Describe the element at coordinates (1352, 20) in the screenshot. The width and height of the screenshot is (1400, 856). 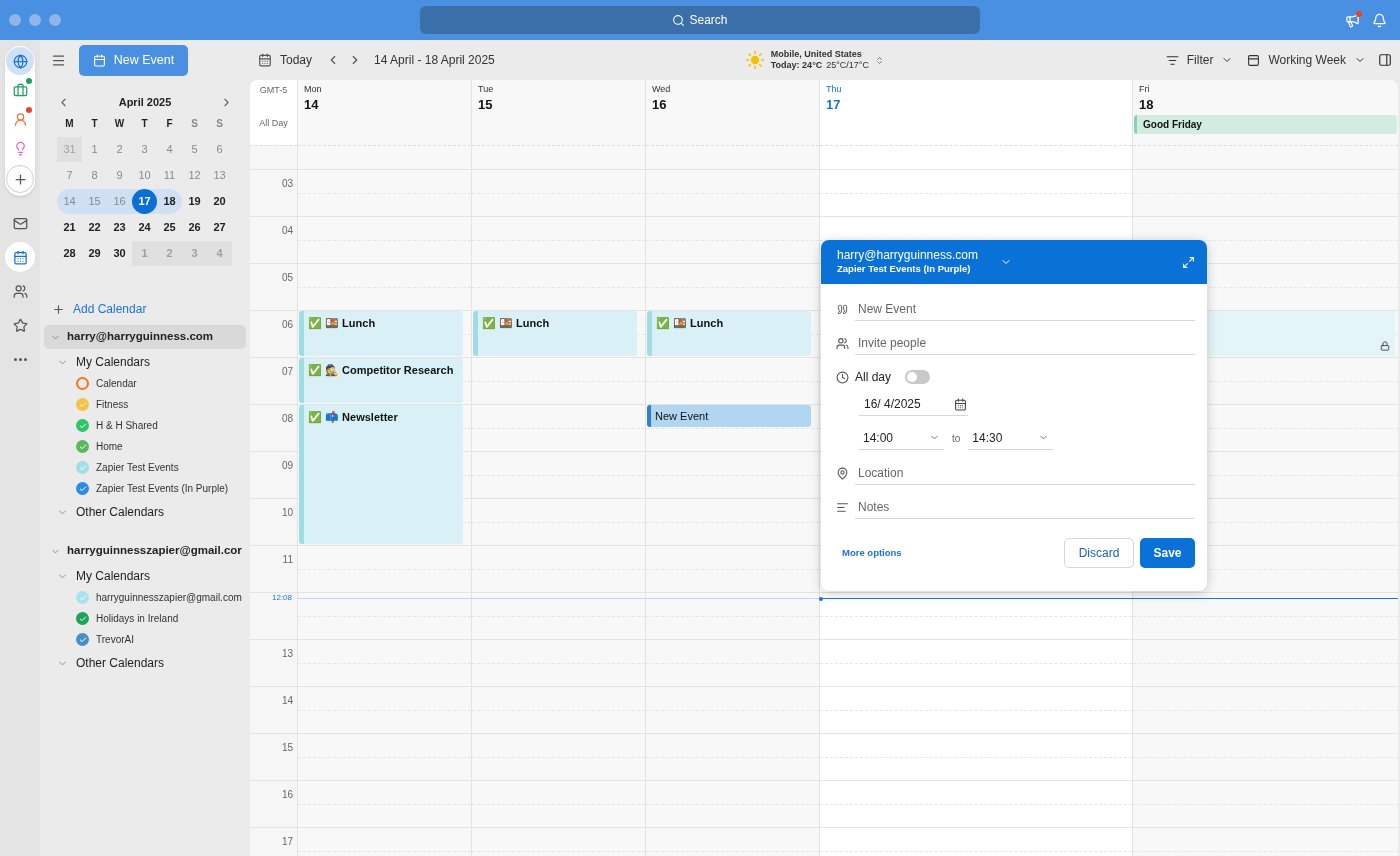
I see `announcement-button` at that location.